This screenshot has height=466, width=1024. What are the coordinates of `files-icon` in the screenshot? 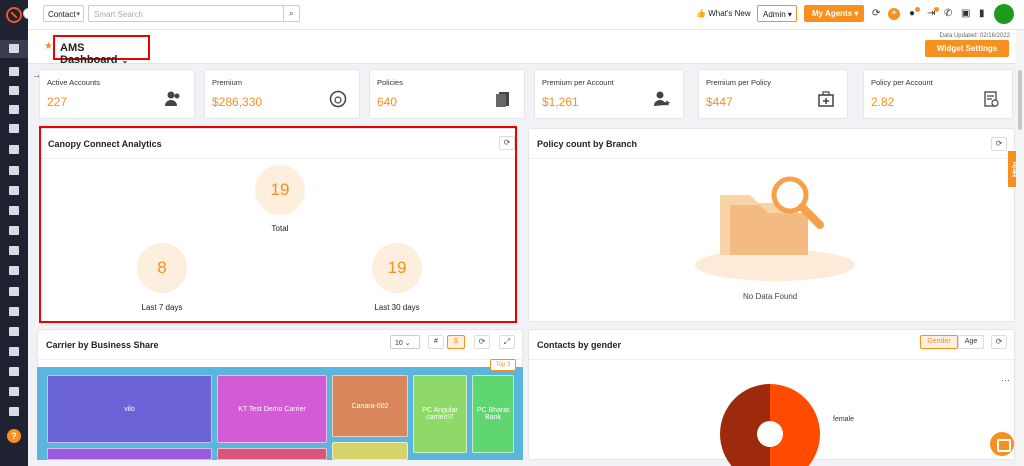 It's located at (14, 291).